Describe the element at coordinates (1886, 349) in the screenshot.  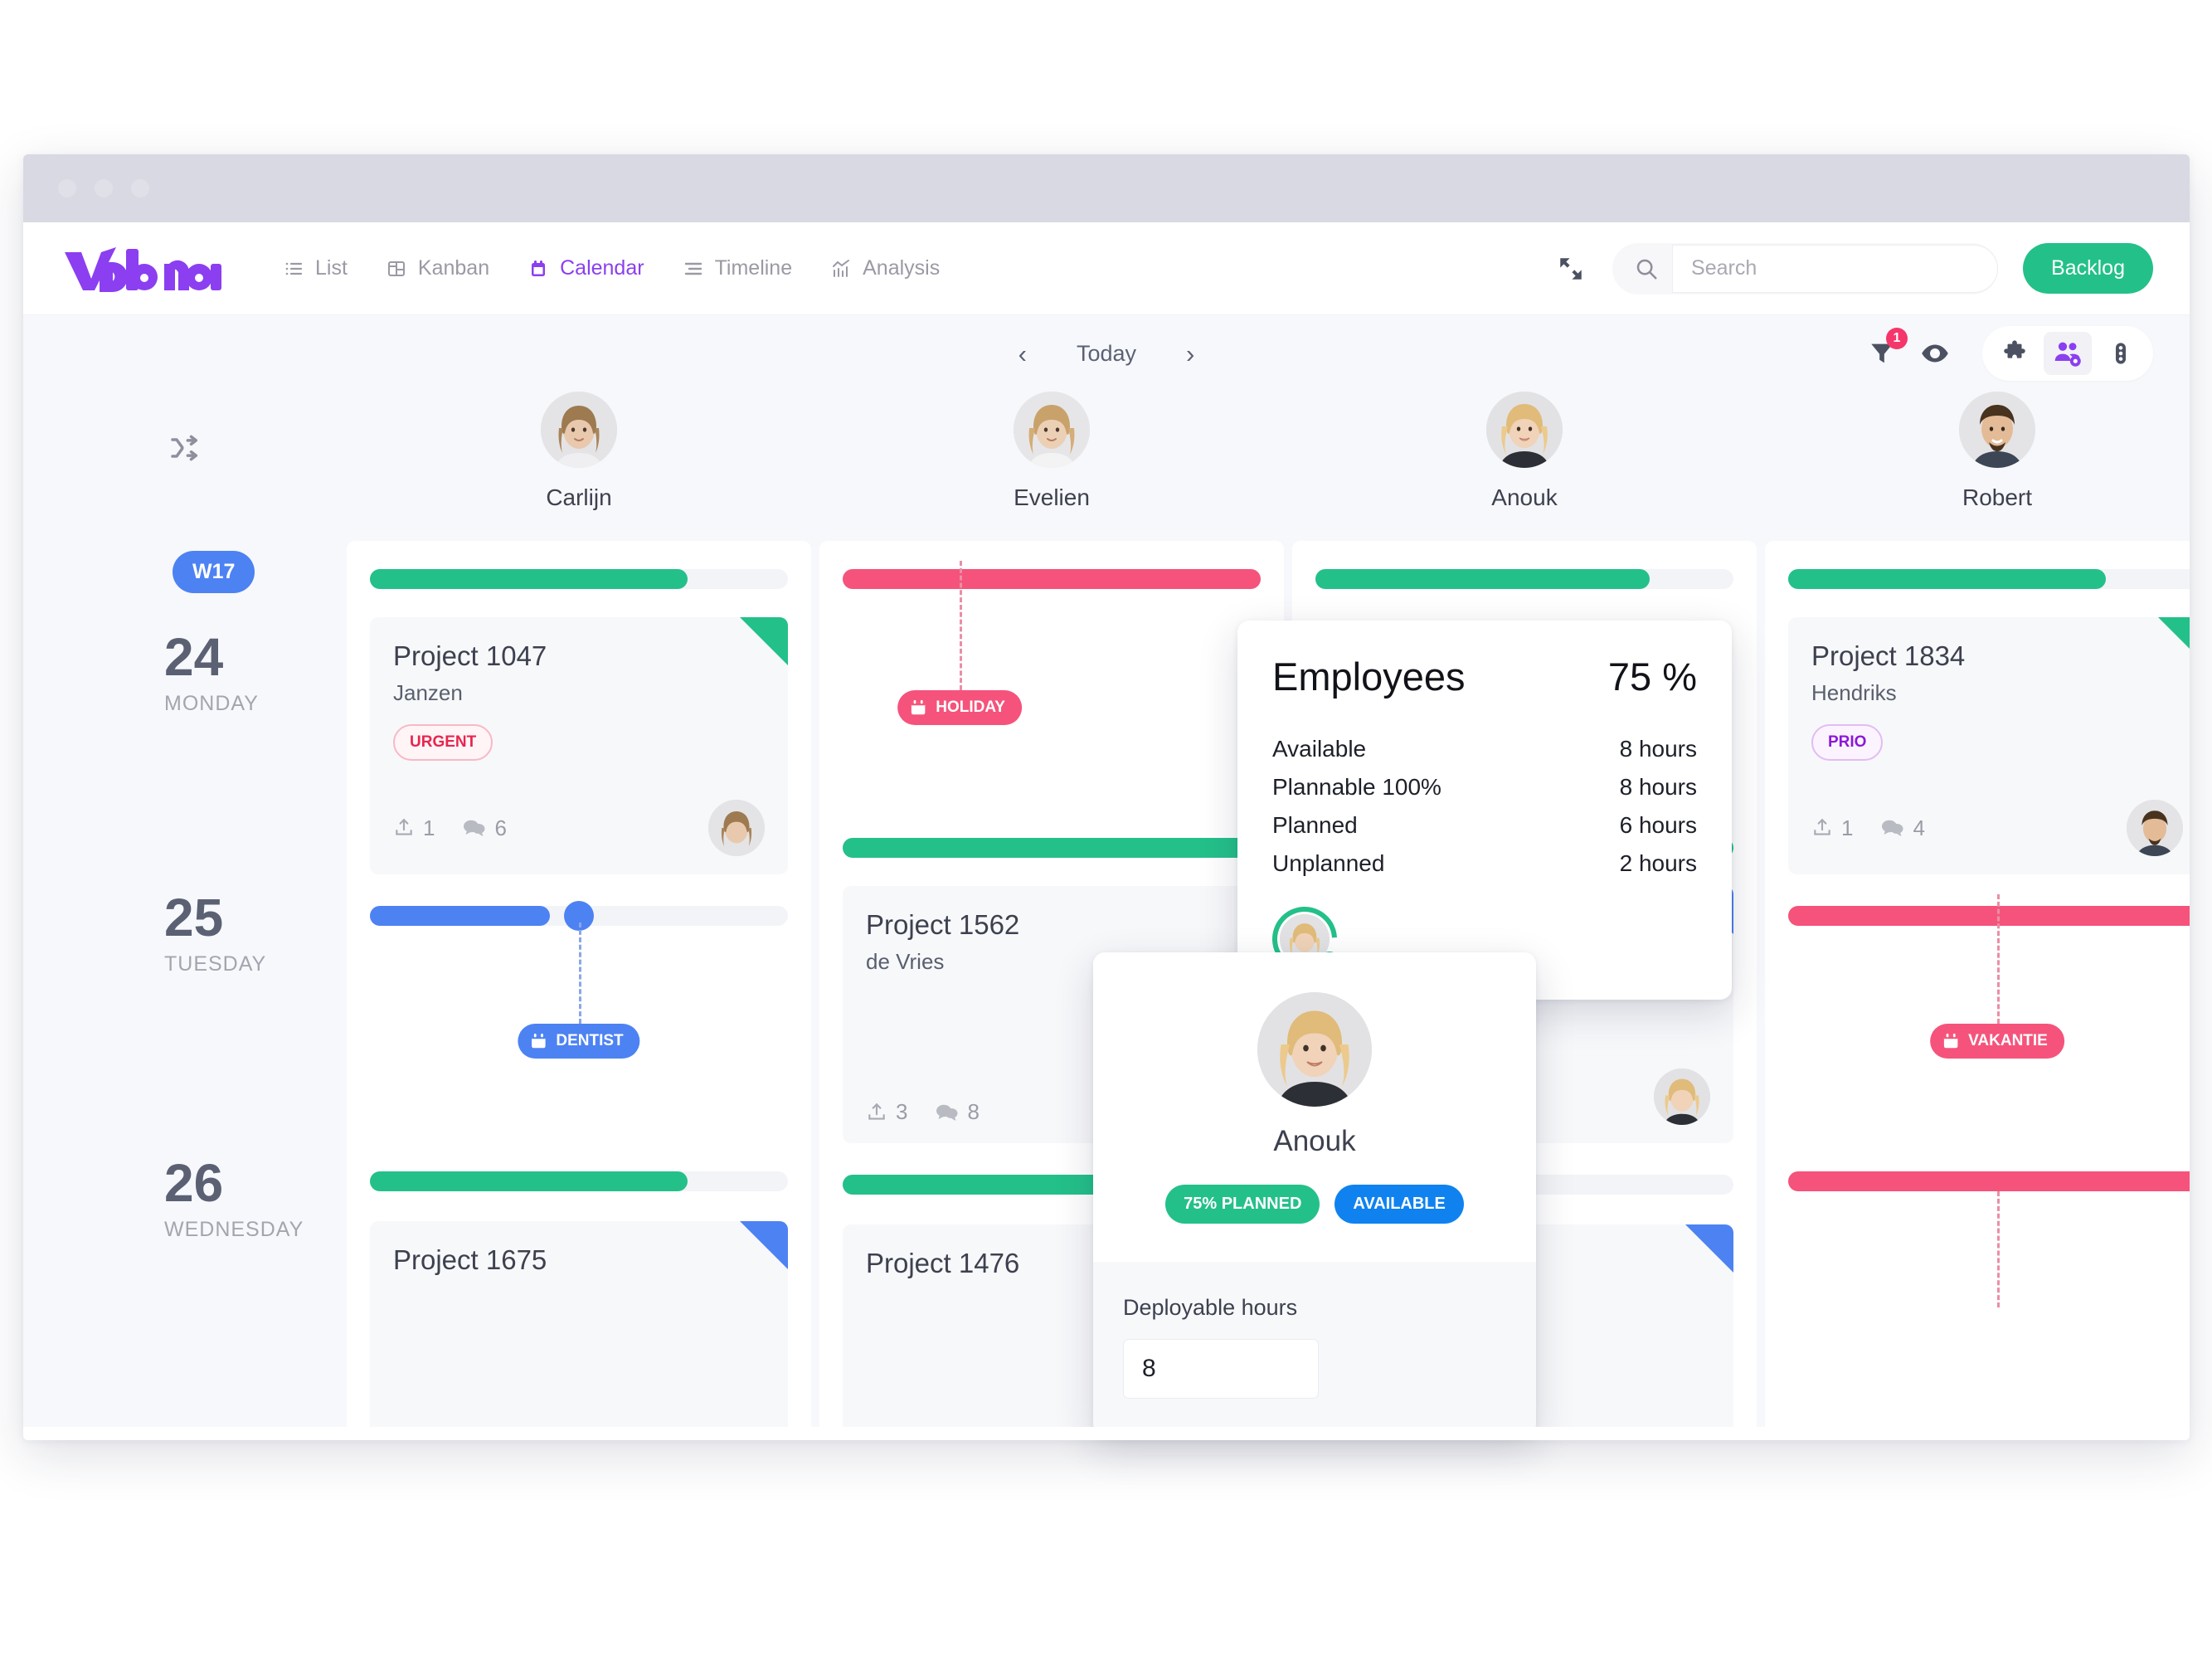
I see `filter-button: 1` at that location.